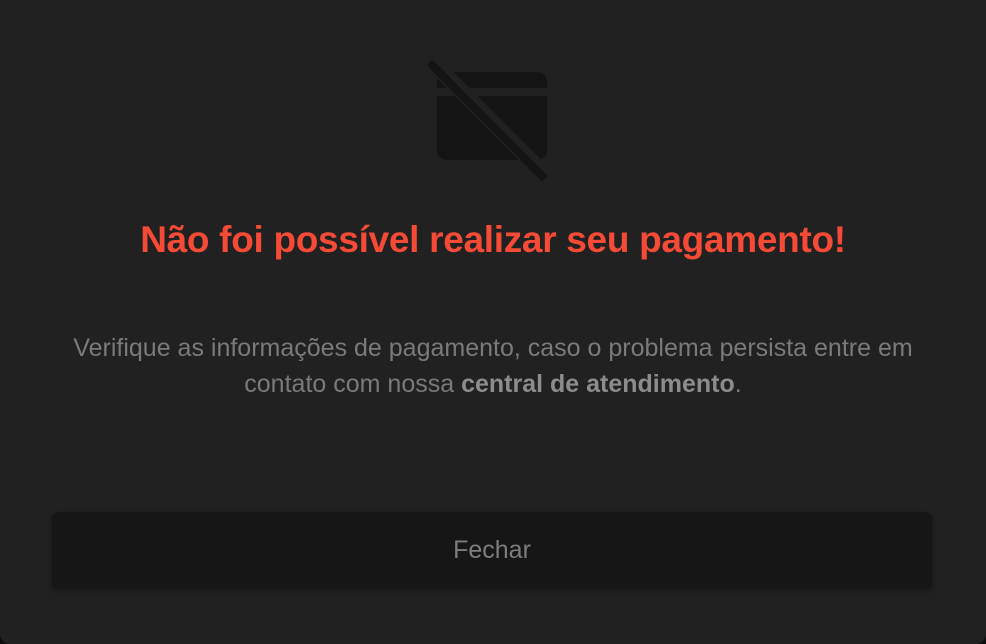  What do you see at coordinates (489, 121) in the screenshot?
I see `credit-card-off-icon` at bounding box center [489, 121].